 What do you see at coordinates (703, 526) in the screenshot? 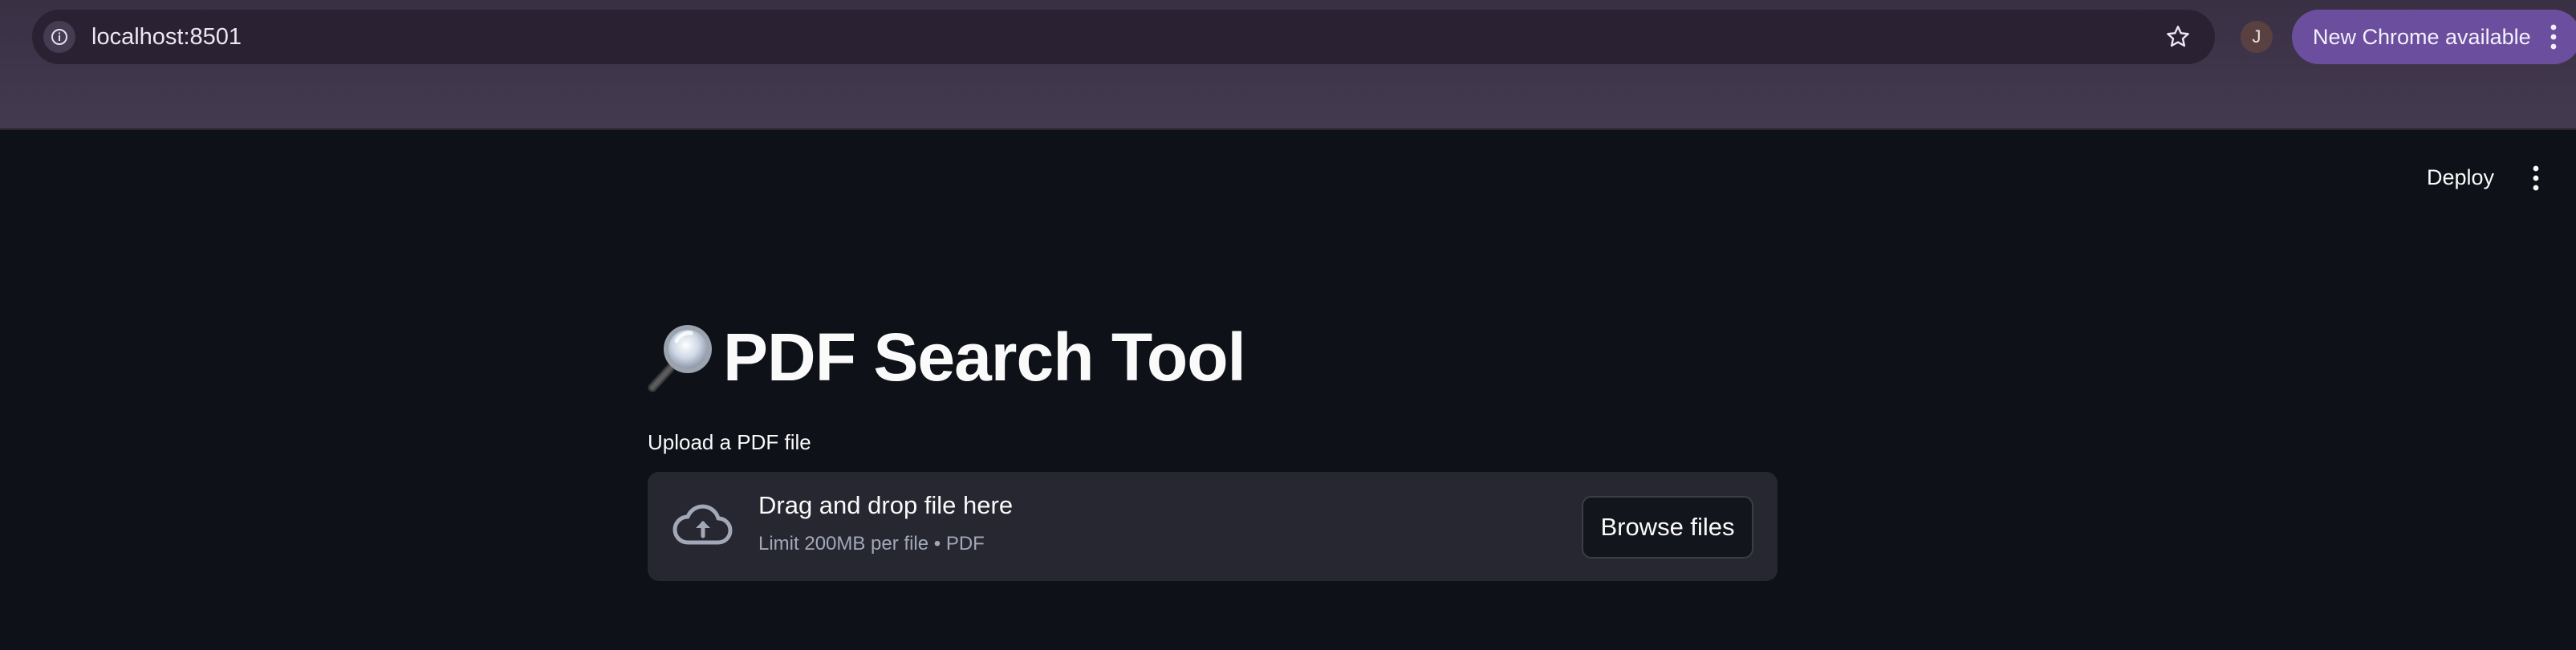
I see `cloud-upload-icon` at bounding box center [703, 526].